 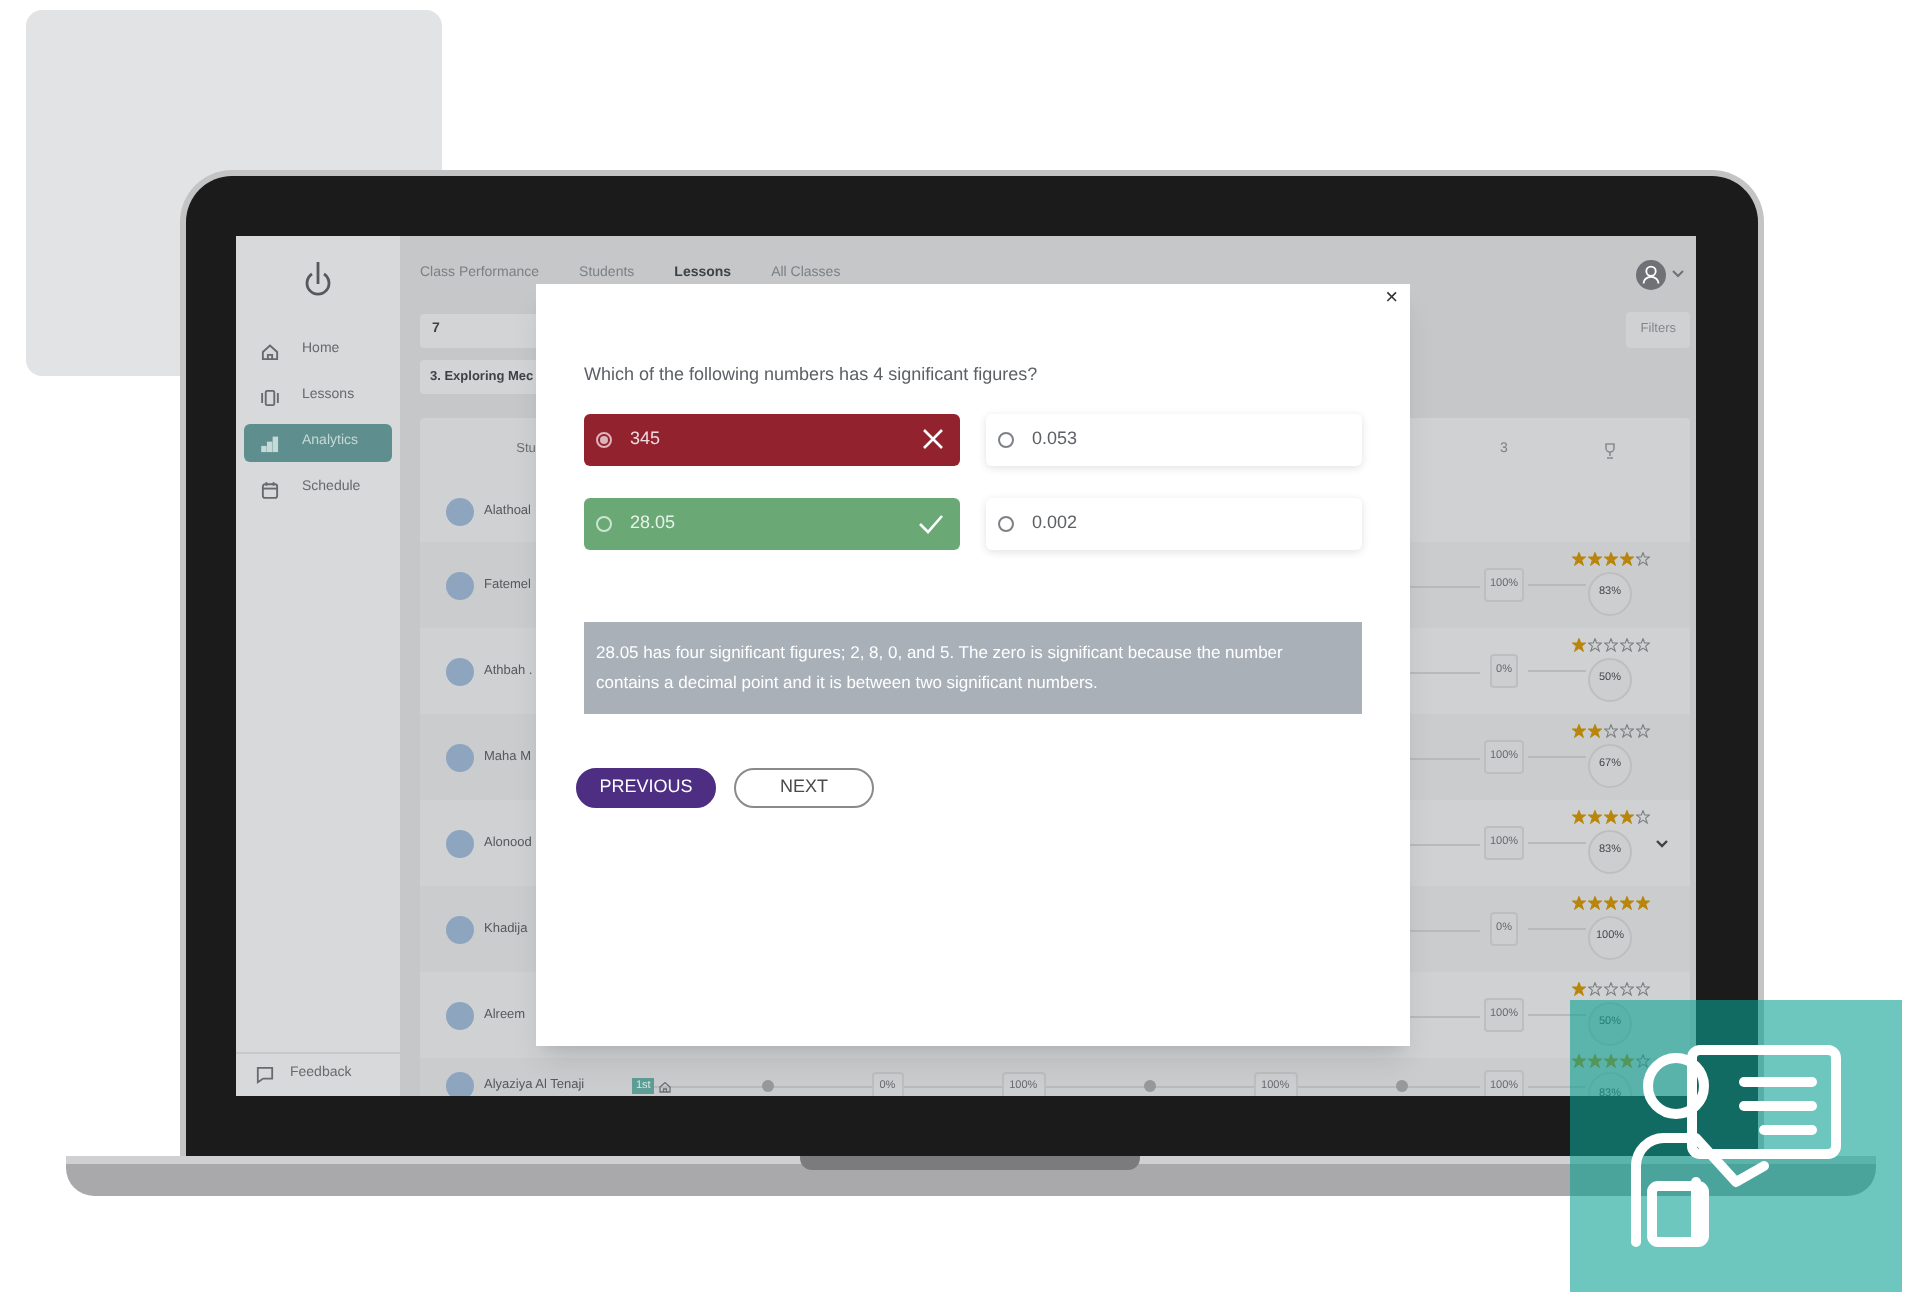 I want to click on close-x-icon, so click(x=933, y=439).